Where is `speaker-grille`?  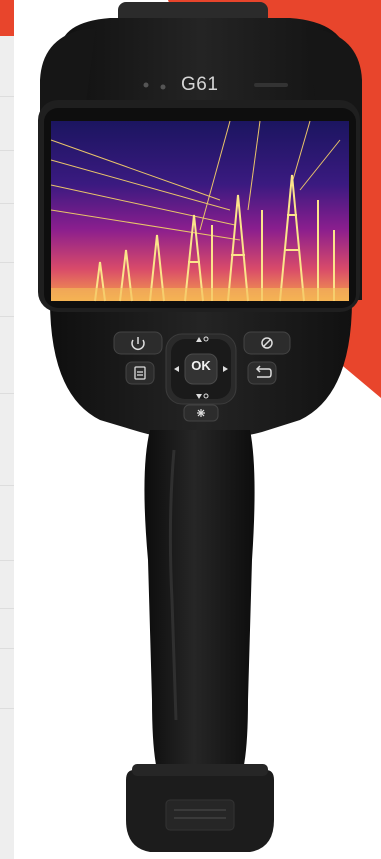 speaker-grille is located at coordinates (271, 85).